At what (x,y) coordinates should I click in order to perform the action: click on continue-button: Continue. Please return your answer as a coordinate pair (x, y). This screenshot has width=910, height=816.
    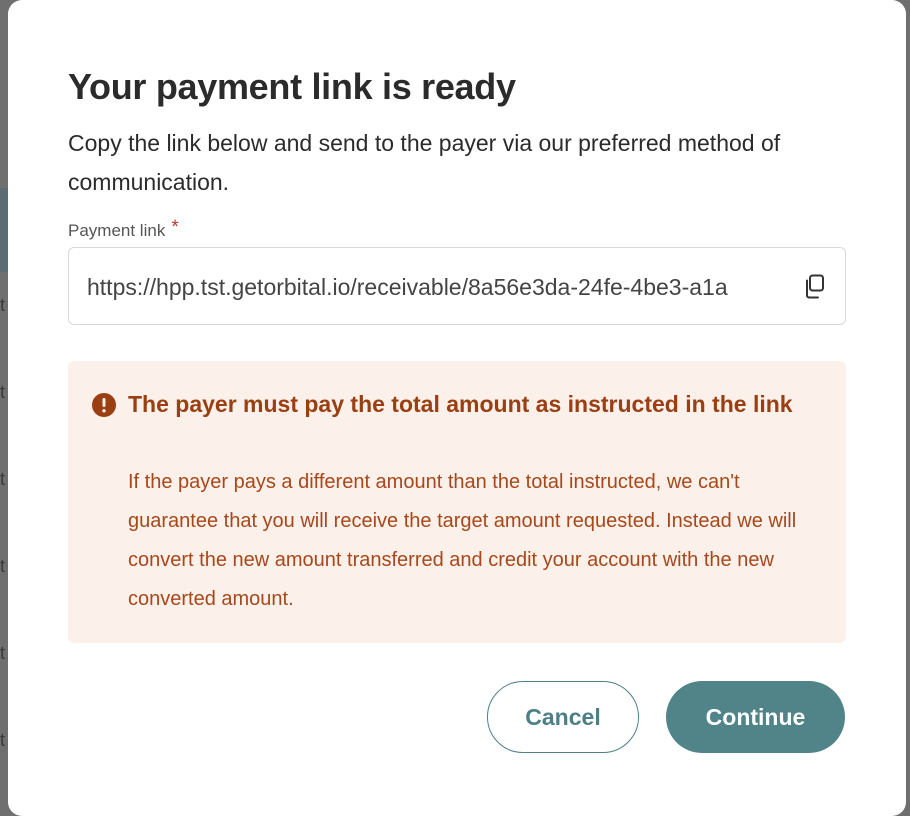
    Looking at the image, I should click on (755, 717).